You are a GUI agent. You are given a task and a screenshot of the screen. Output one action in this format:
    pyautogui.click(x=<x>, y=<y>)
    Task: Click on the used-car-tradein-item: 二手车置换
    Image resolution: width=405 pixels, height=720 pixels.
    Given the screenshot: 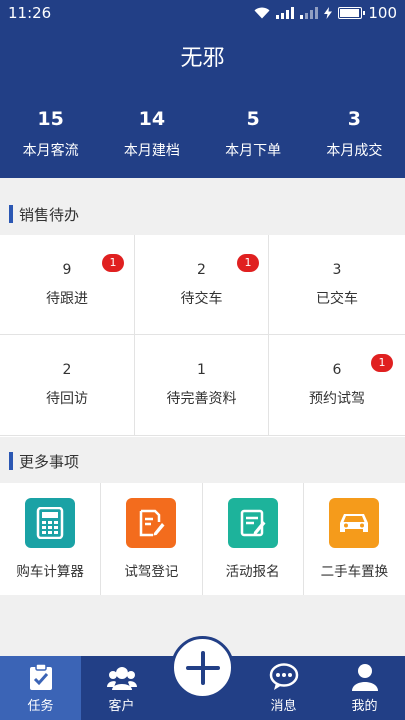 What is the action you would take?
    pyautogui.click(x=354, y=539)
    